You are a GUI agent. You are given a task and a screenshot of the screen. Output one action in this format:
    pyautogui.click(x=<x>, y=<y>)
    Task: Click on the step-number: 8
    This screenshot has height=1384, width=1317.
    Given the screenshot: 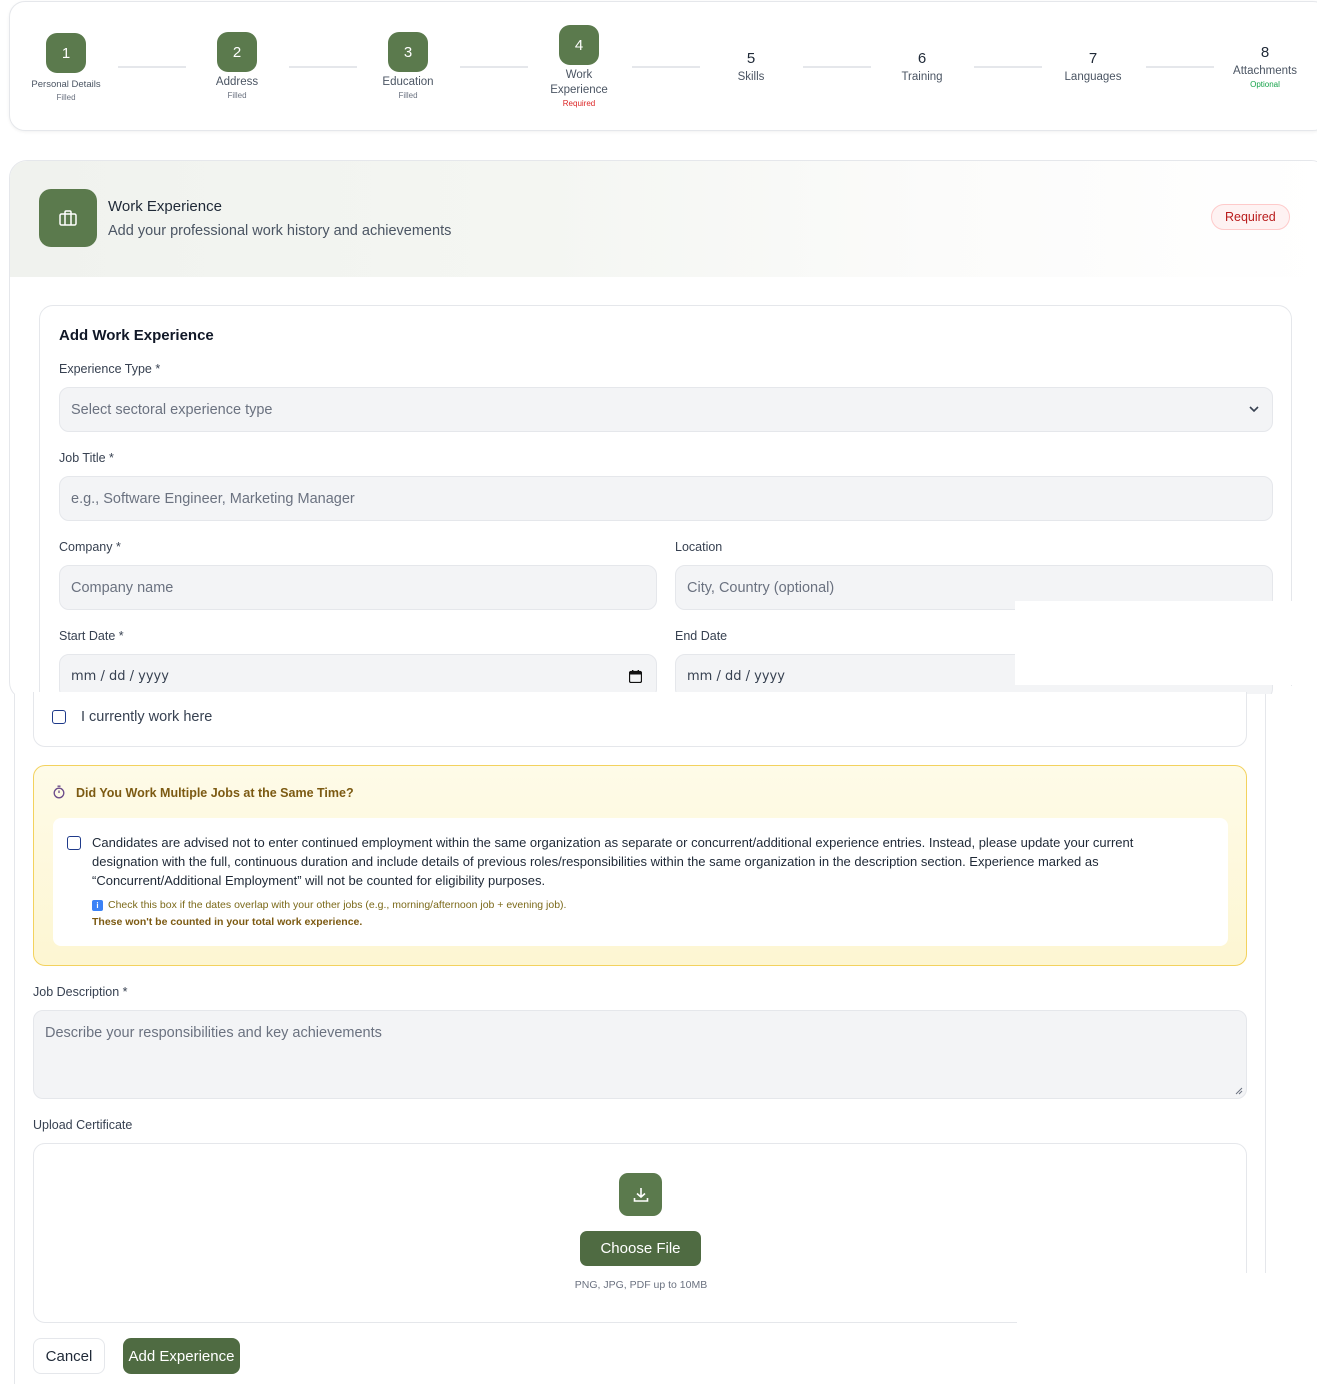 What is the action you would take?
    pyautogui.click(x=1265, y=52)
    